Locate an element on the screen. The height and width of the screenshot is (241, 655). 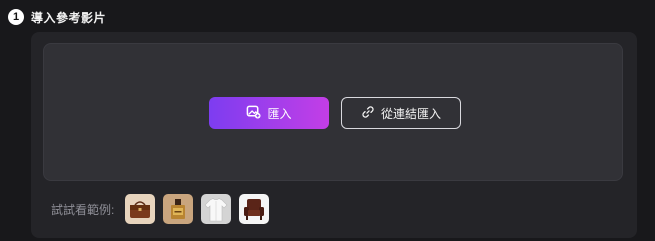
shirt-icon is located at coordinates (216, 209).